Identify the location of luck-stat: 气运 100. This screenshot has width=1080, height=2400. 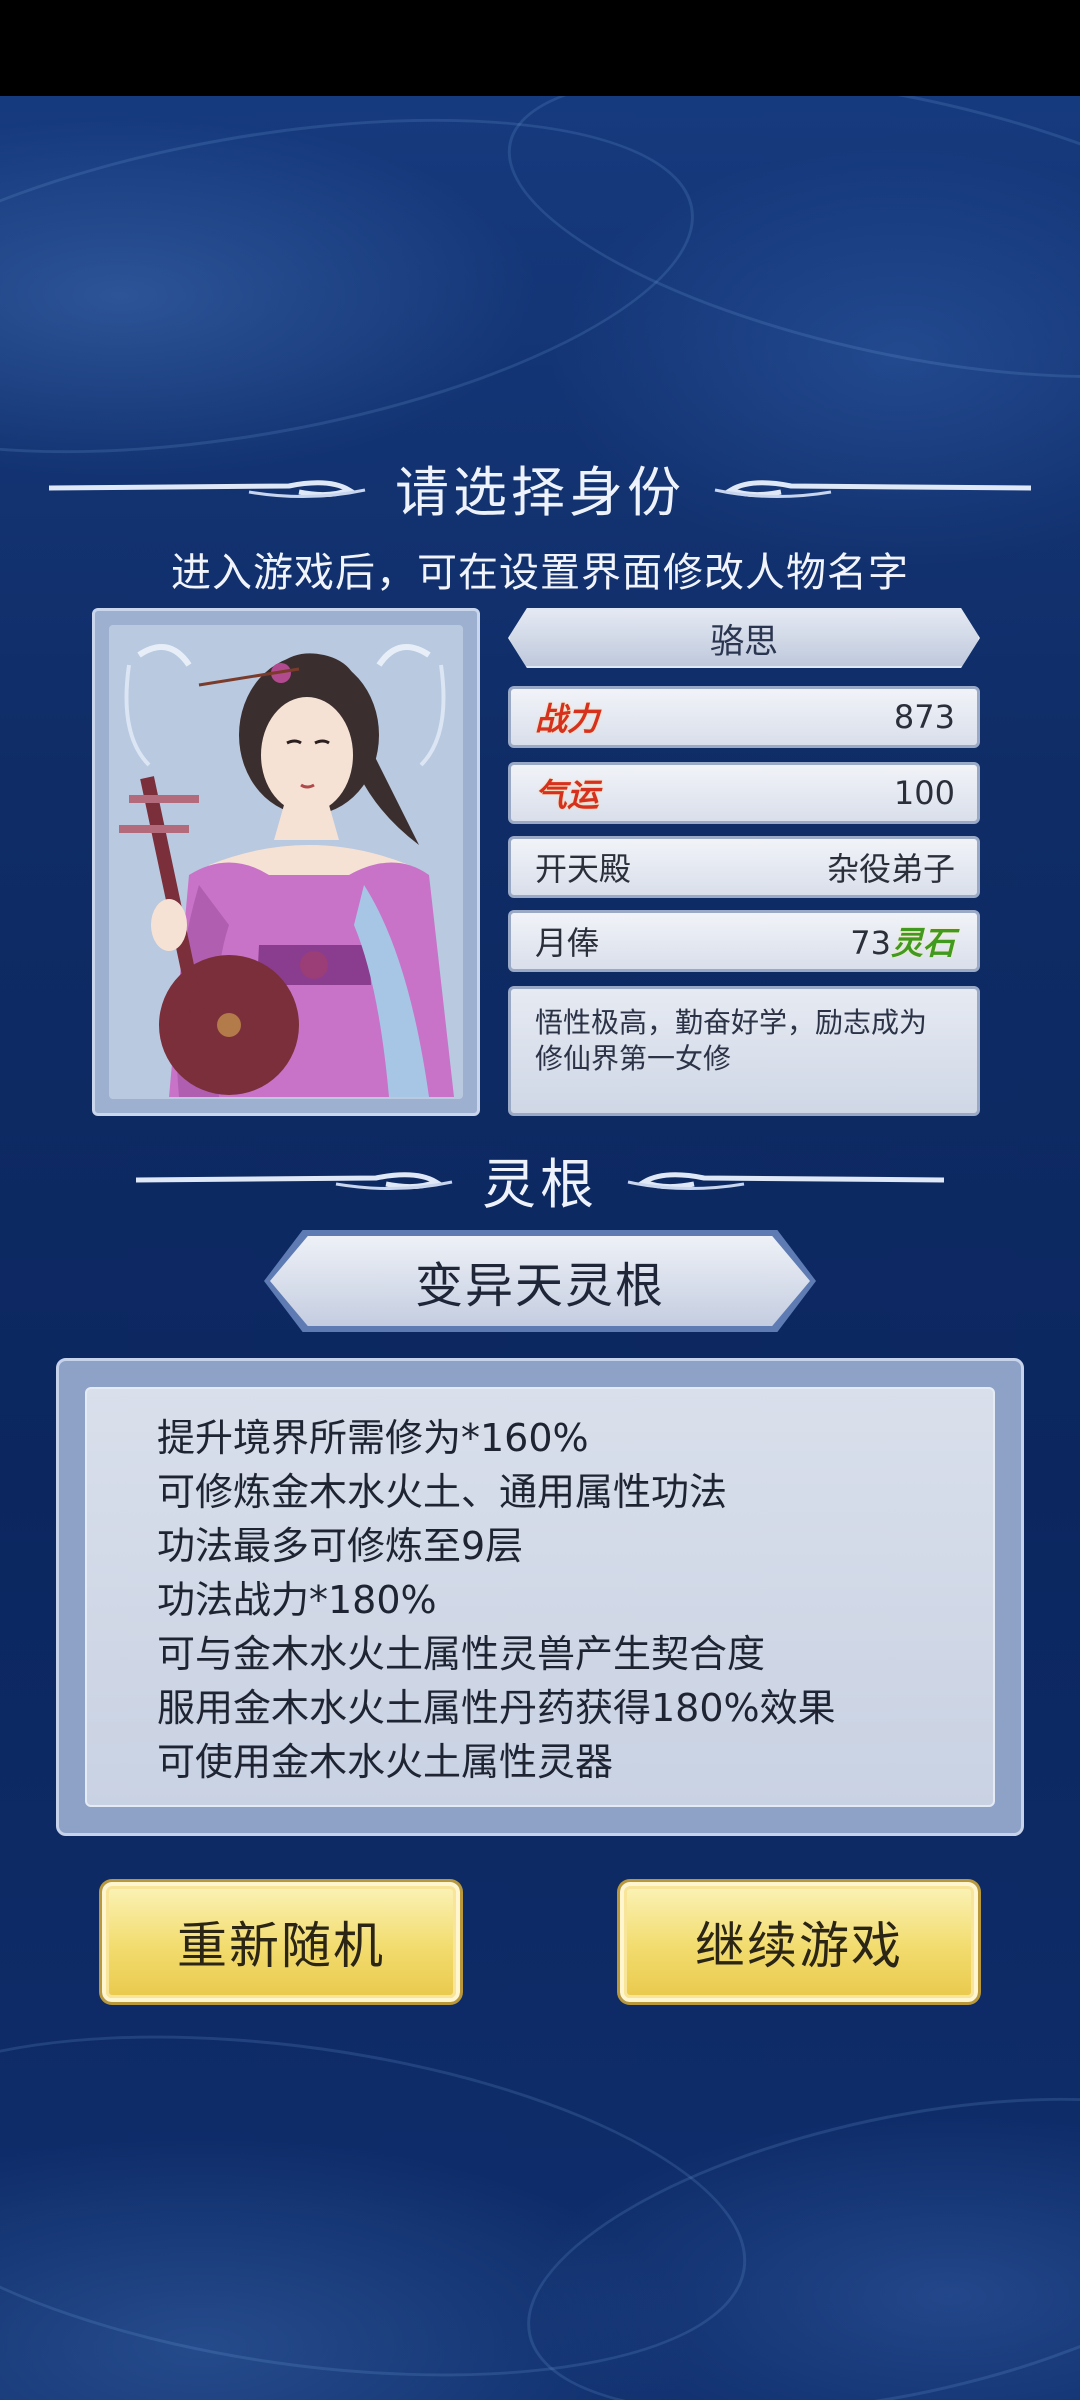
(744, 793).